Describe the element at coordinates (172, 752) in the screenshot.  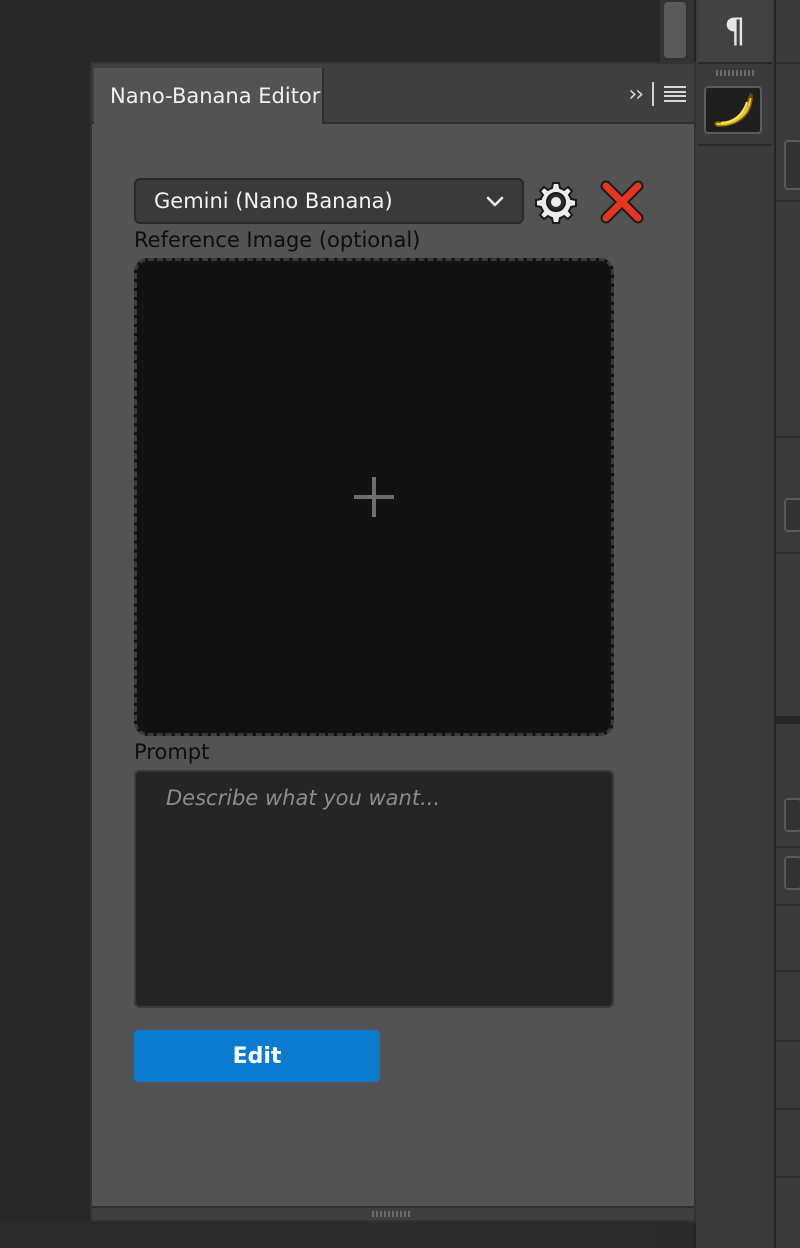
I see `prompt-label: Prompt` at that location.